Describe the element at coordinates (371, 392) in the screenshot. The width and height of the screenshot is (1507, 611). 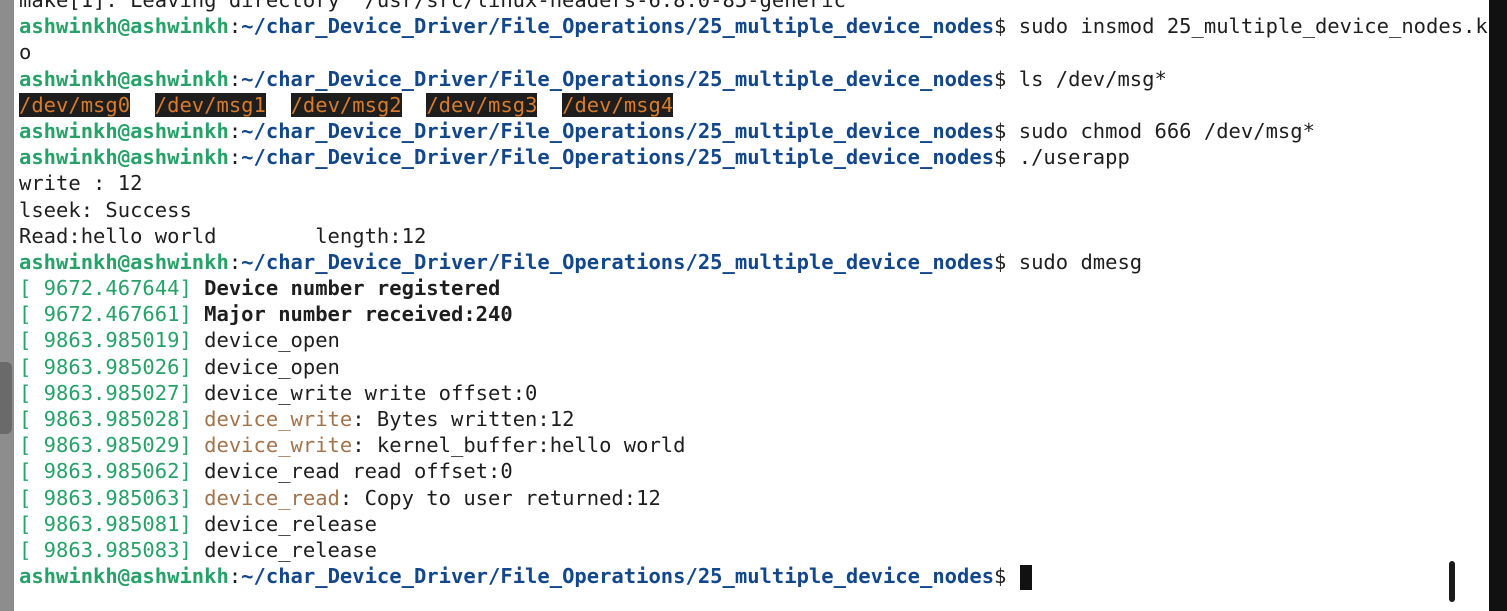
I see `dmesg-message: device_write write offset:0` at that location.